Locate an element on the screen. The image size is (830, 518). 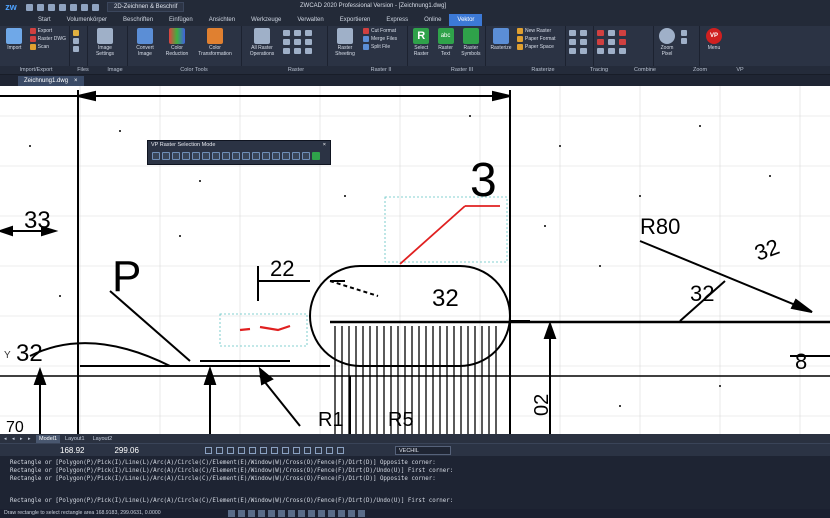
document-tab: Zeichnung1.dwg × is located at coordinates (51, 80).